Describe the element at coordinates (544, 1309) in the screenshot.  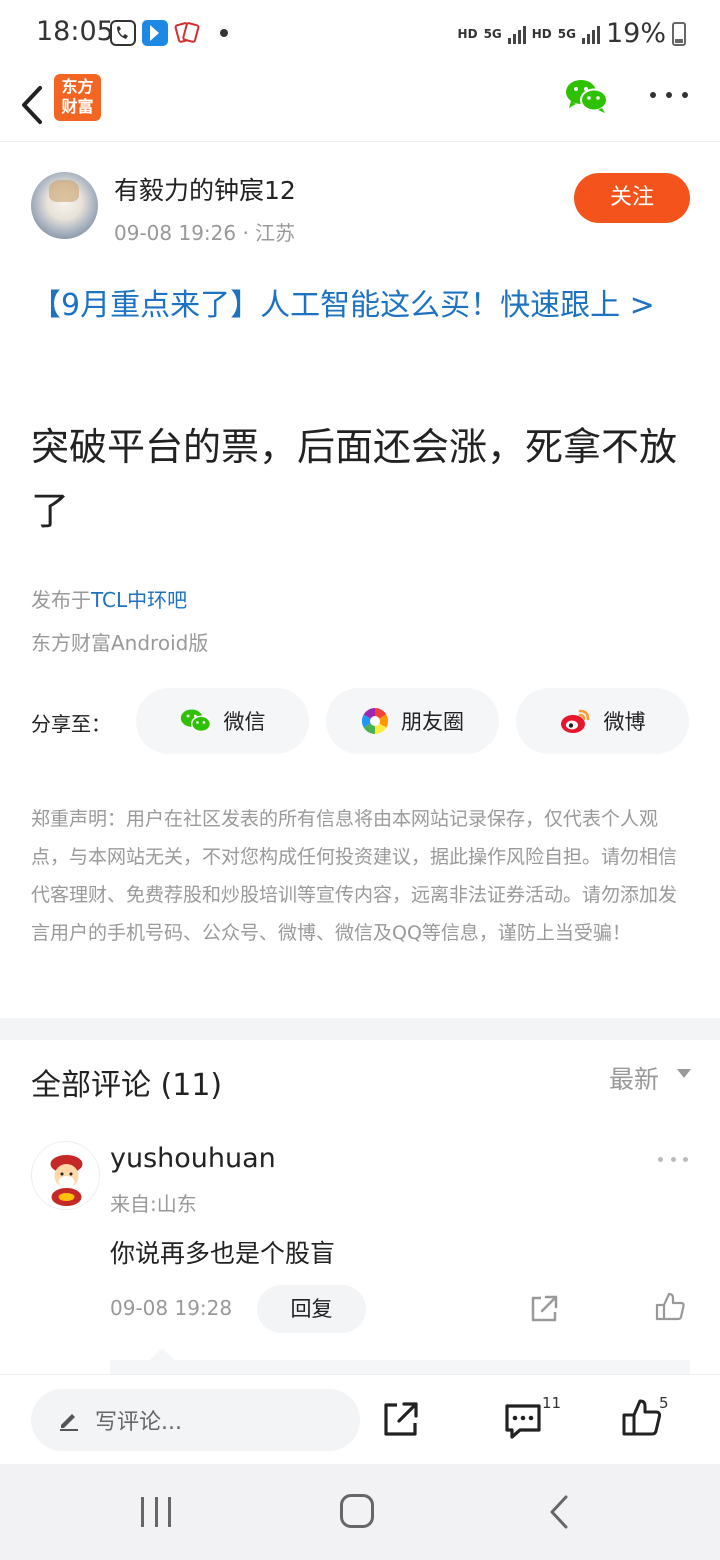
I see `comment-share-icon` at that location.